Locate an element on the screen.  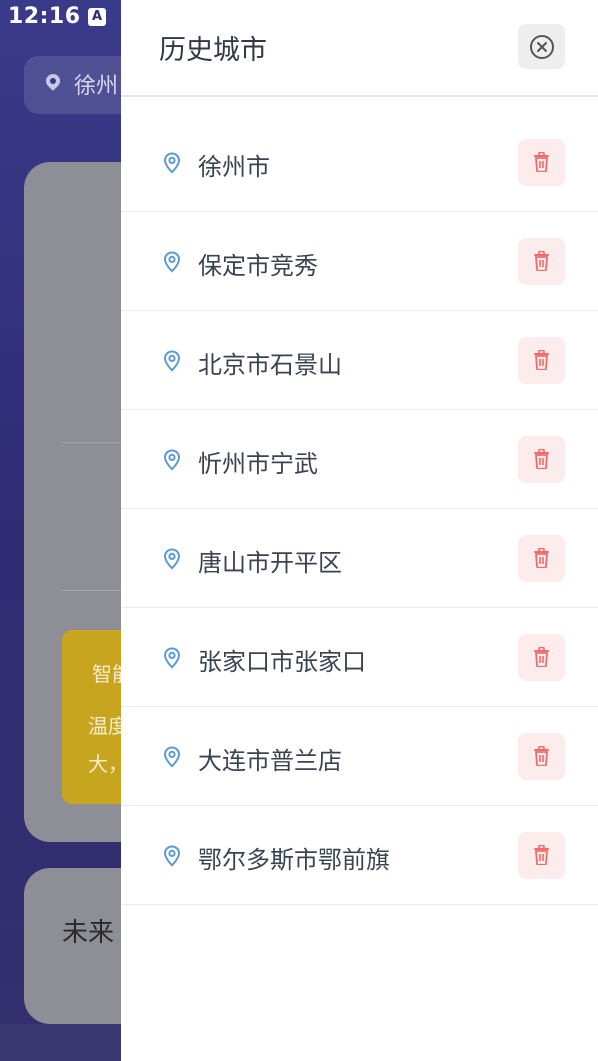
close-circle-icon is located at coordinates (542, 47).